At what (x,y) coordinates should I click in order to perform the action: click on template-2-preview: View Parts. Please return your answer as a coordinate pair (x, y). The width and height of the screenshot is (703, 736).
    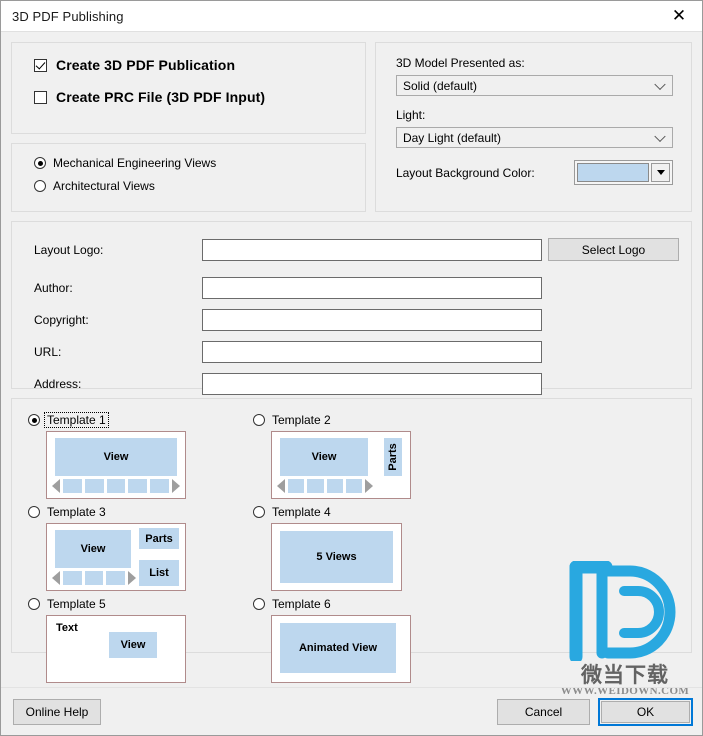
    Looking at the image, I should click on (341, 465).